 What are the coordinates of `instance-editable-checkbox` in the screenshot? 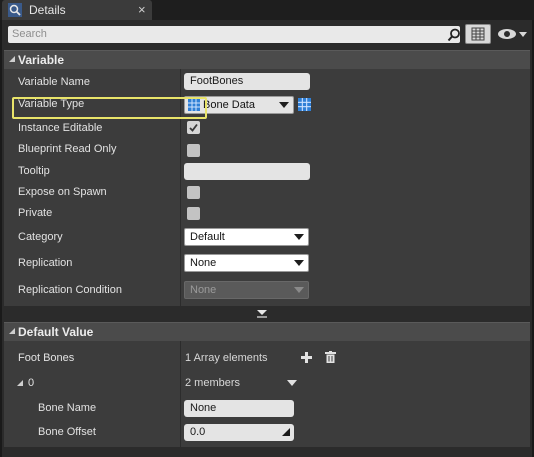 It's located at (193, 127).